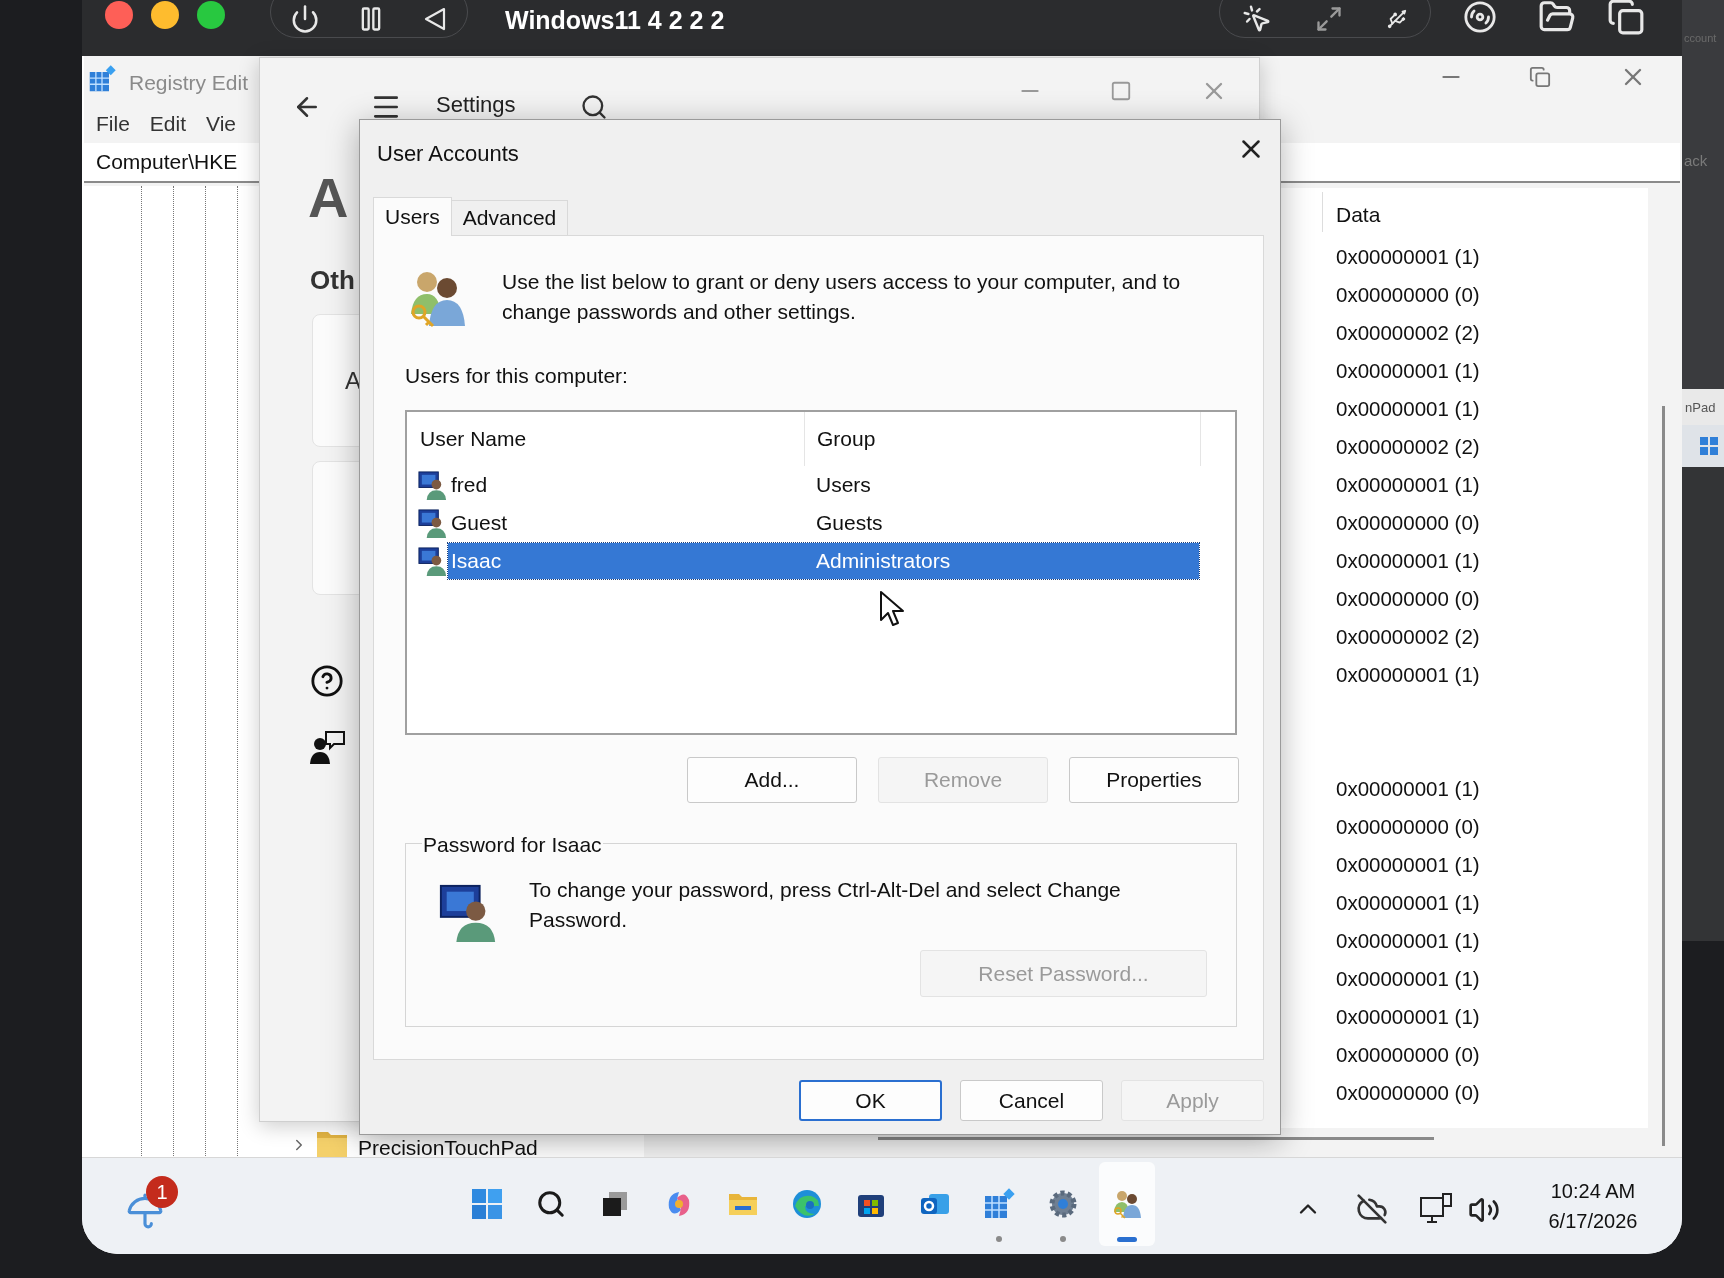 Image resolution: width=1724 pixels, height=1278 pixels. Describe the element at coordinates (870, 1100) in the screenshot. I see `dialog-button: OK` at that location.